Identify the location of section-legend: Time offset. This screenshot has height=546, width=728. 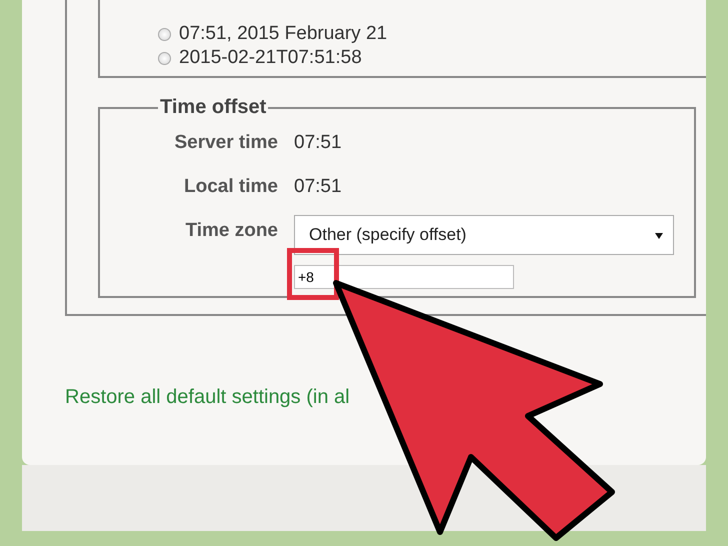
(213, 107).